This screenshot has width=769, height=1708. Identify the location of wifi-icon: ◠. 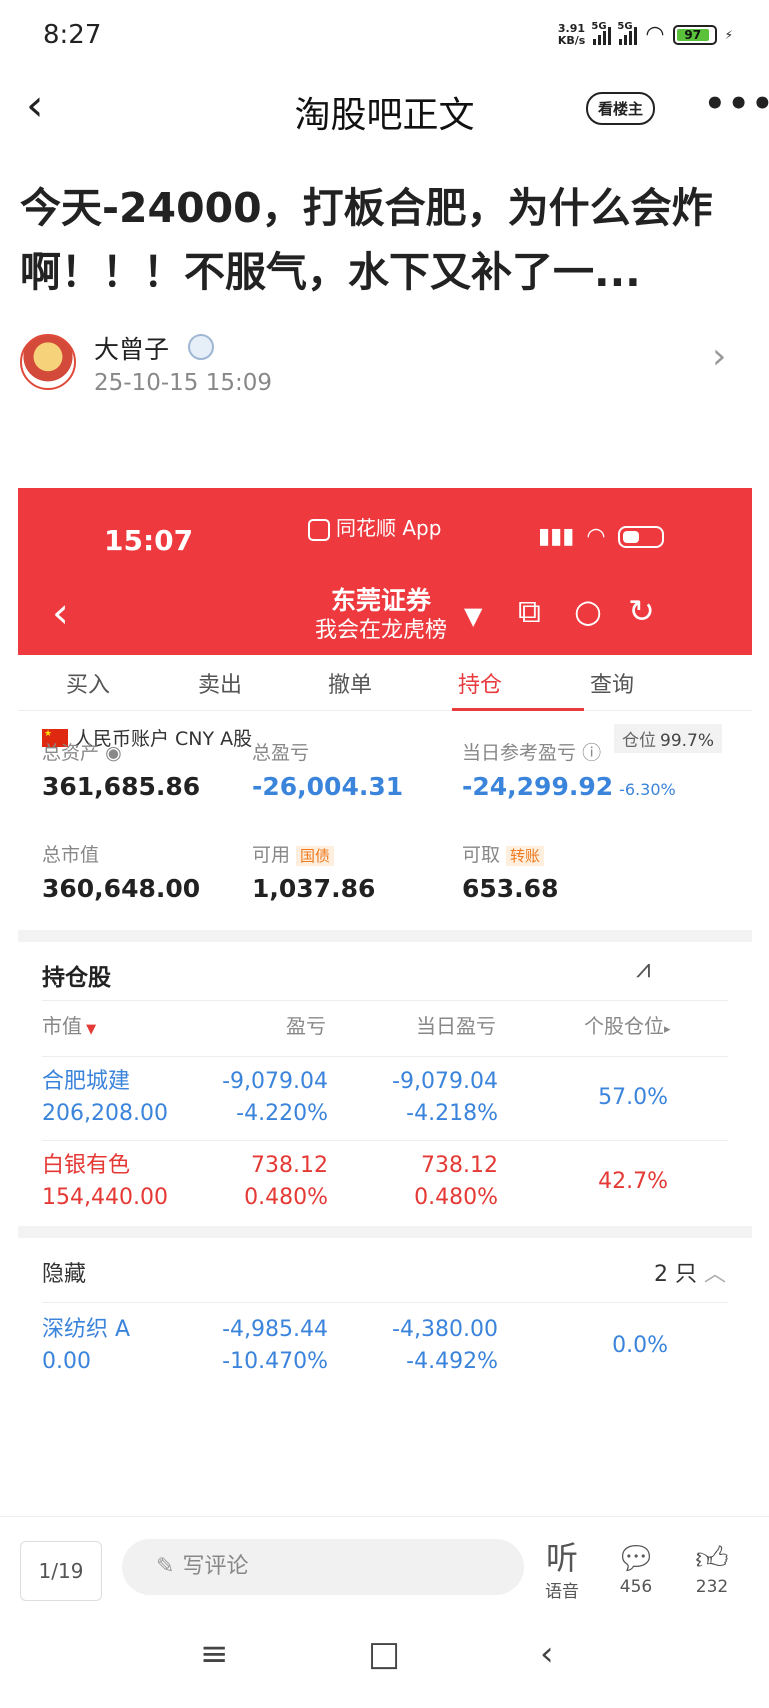
(655, 34).